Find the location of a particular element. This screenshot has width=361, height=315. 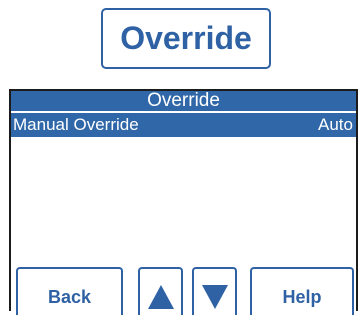

up-button is located at coordinates (160, 291).